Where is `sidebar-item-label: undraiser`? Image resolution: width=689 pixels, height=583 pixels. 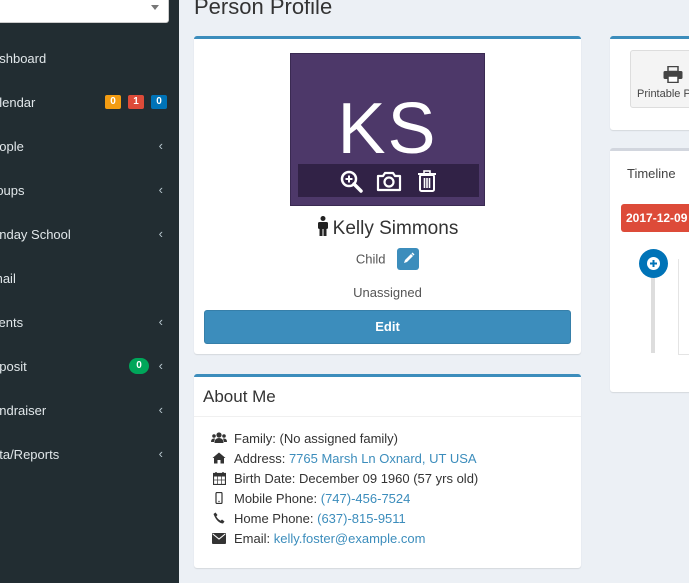 sidebar-item-label: undraiser is located at coordinates (23, 410).